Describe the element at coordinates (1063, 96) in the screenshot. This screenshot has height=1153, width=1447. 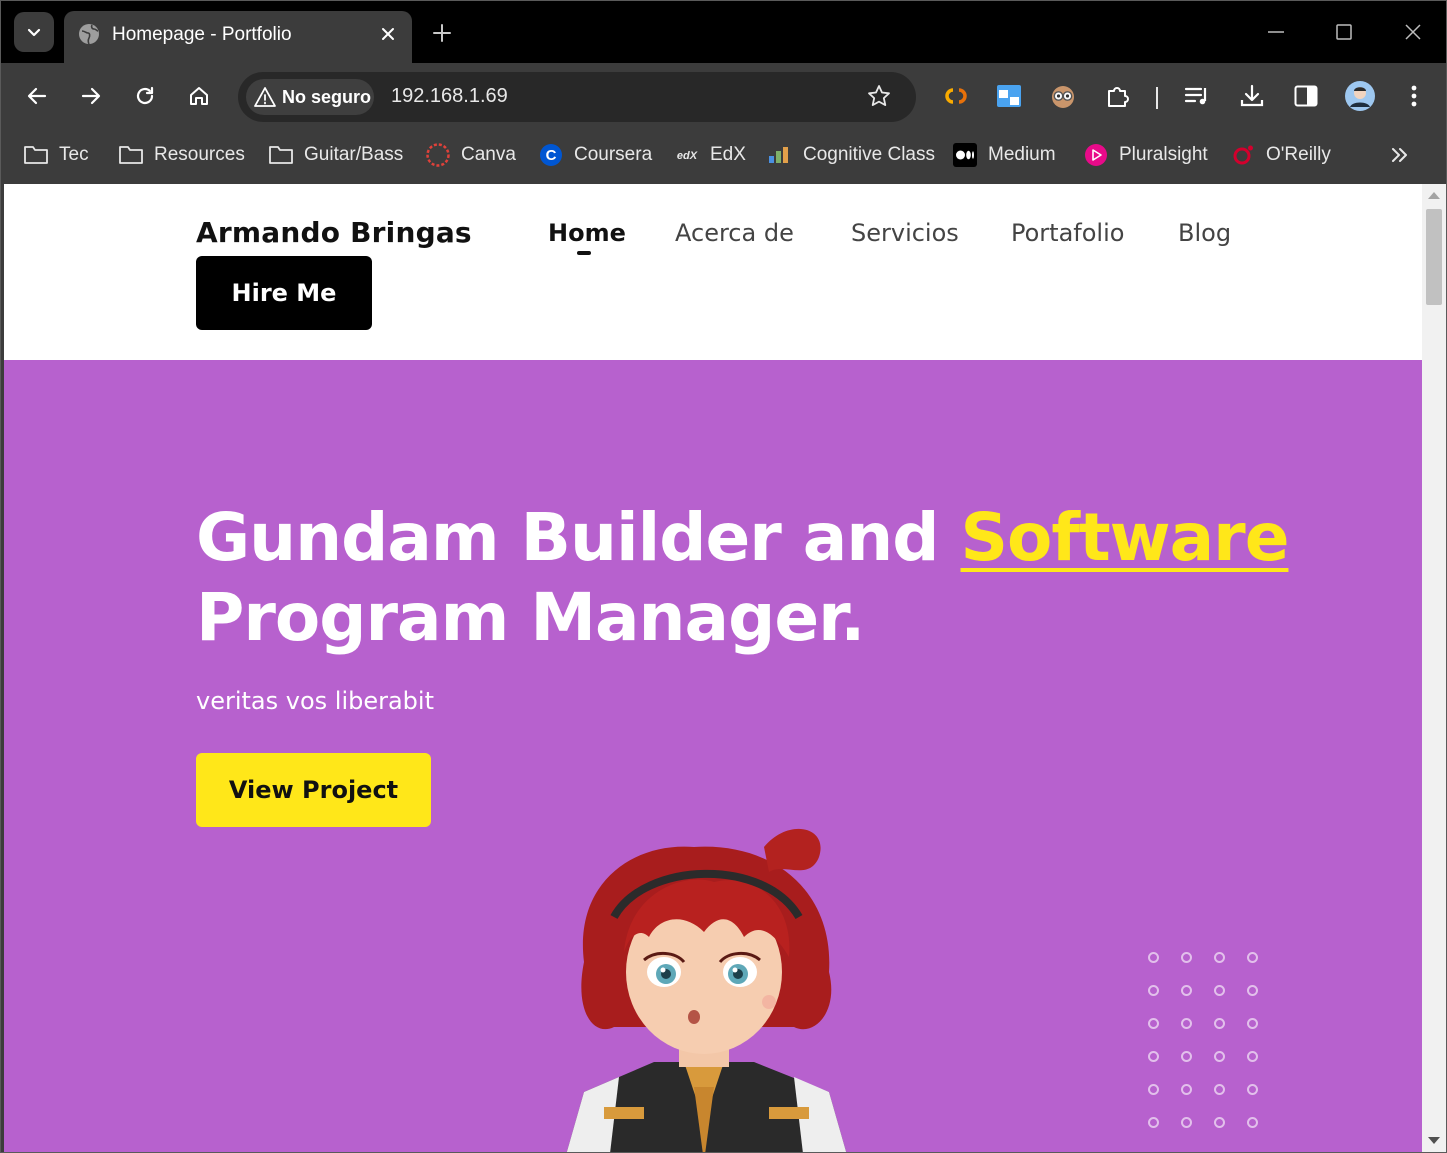
I see `owl-extension-icon` at that location.